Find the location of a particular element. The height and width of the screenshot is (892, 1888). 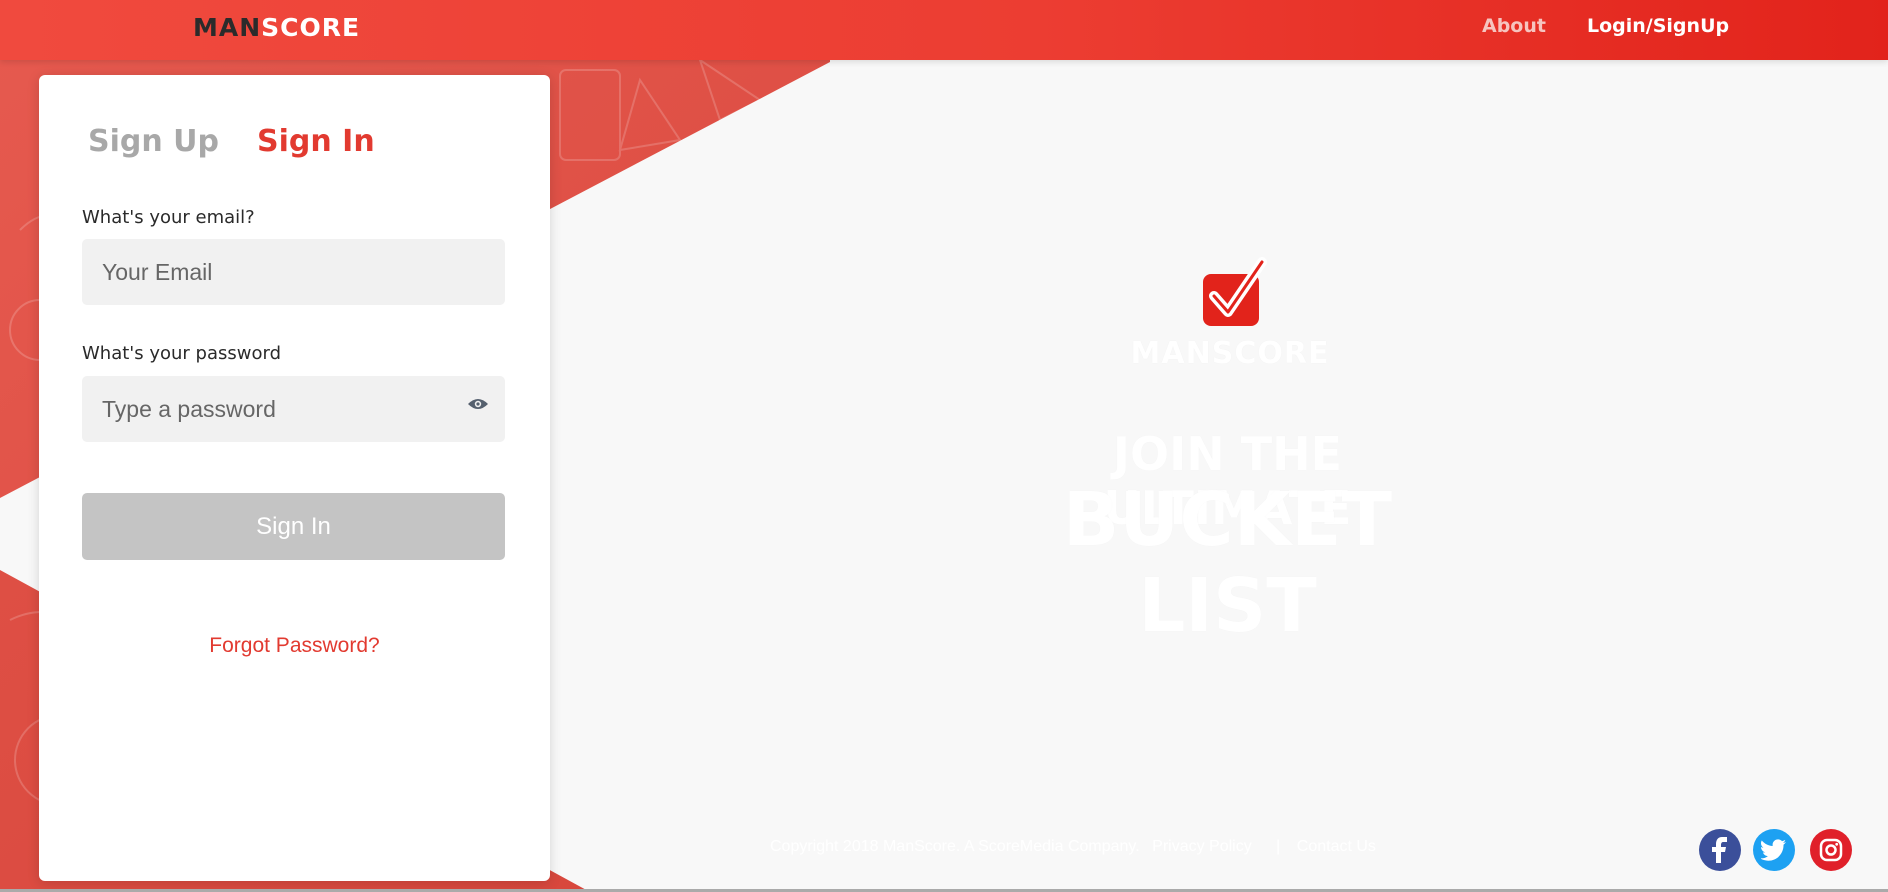

footer-contact-link: Contact Us is located at coordinates (1336, 846).